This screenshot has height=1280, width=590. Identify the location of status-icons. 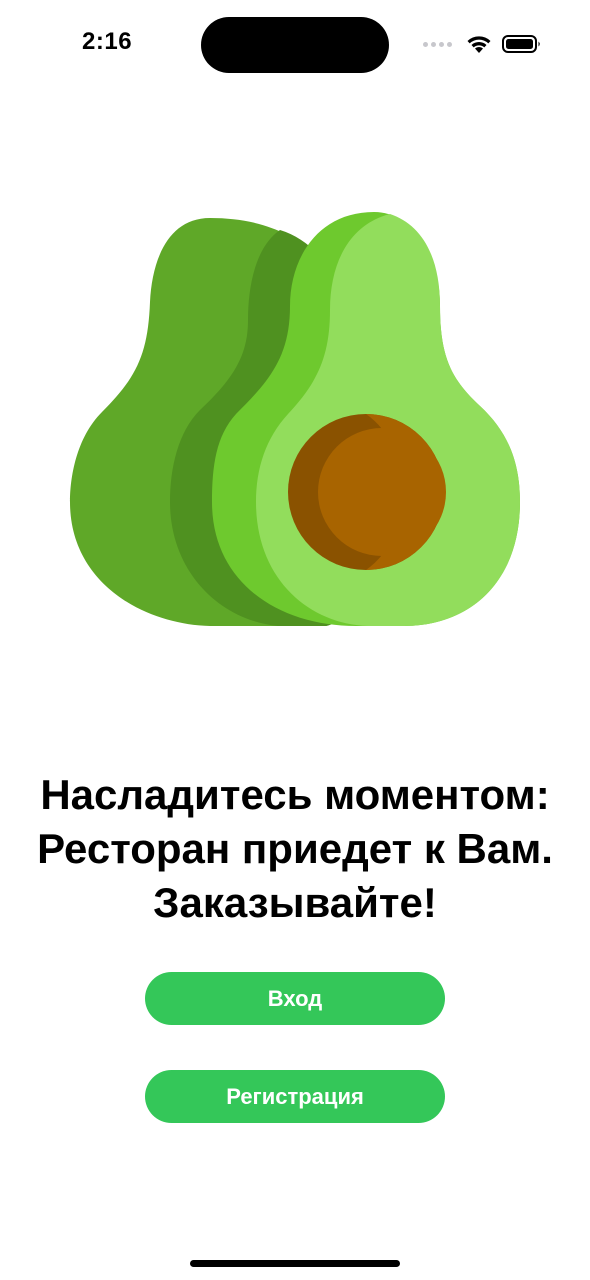
(482, 44).